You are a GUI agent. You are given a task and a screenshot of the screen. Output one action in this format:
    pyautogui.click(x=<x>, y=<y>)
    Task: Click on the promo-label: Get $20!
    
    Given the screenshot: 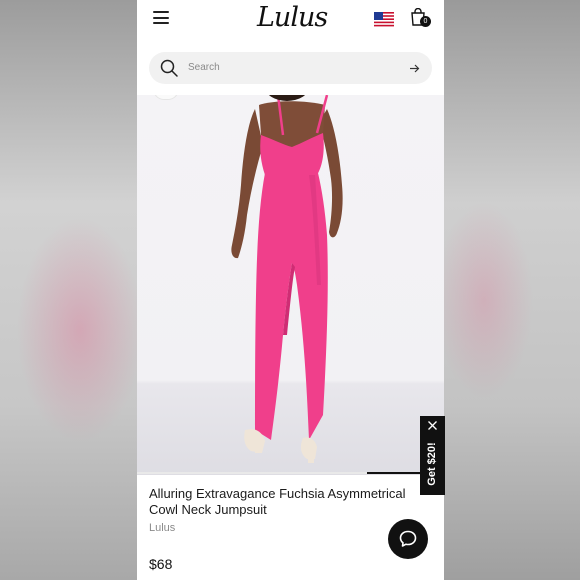 What is the action you would take?
    pyautogui.click(x=432, y=463)
    